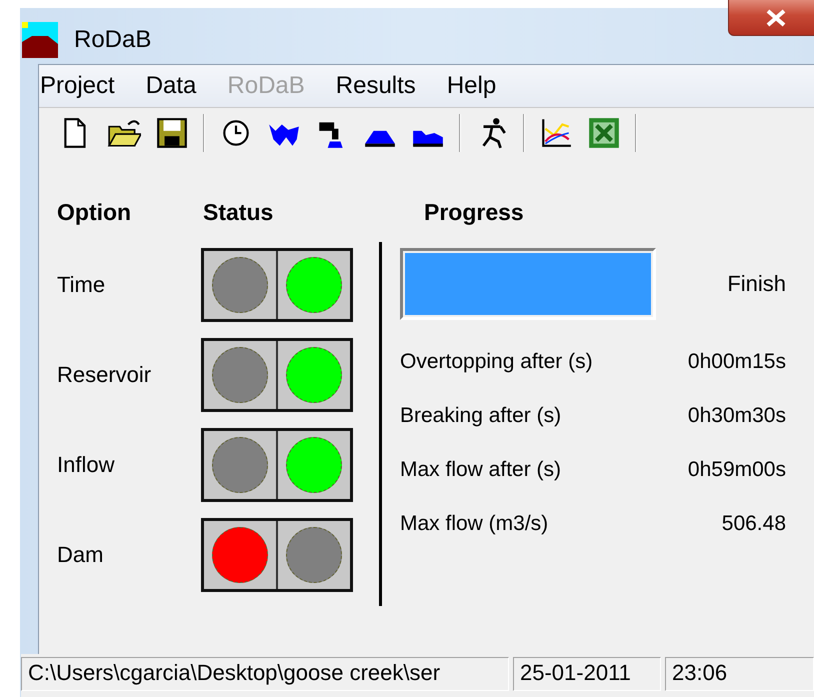  Describe the element at coordinates (375, 86) in the screenshot. I see `menu-item: Results` at that location.